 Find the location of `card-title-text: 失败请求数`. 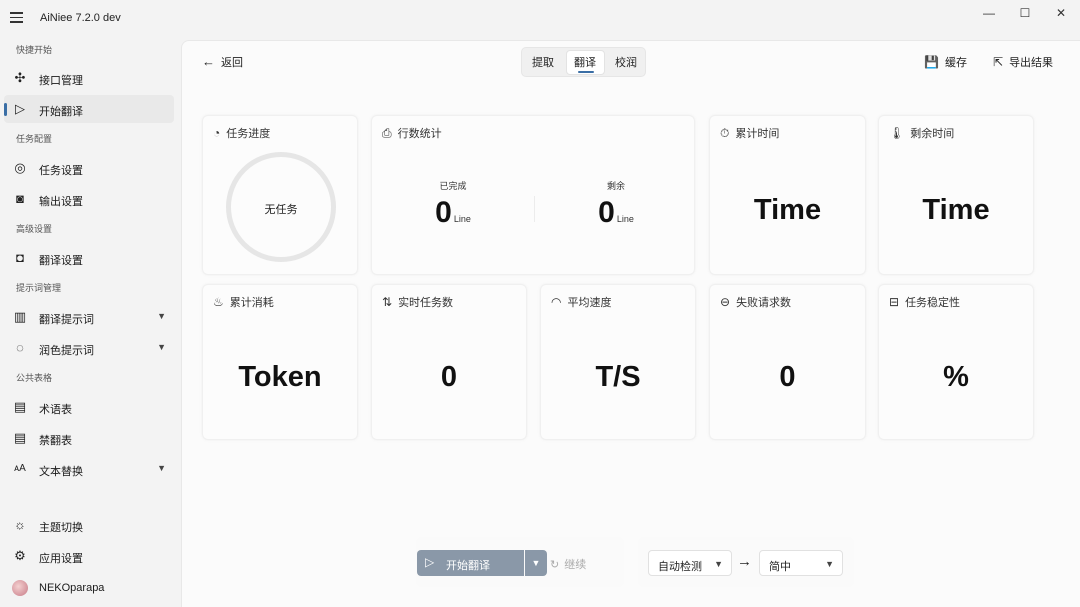

card-title-text: 失败请求数 is located at coordinates (764, 303).